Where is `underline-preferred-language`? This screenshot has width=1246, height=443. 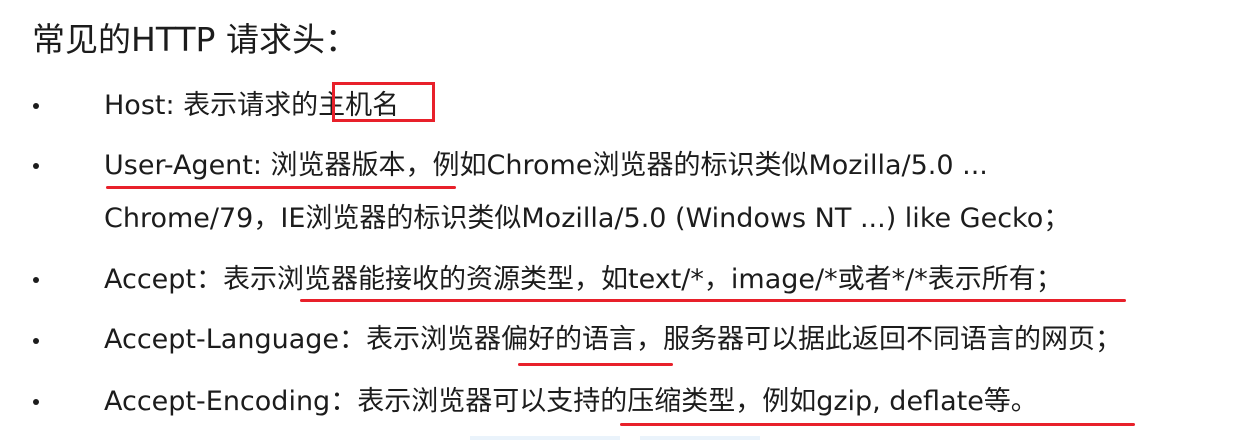
underline-preferred-language is located at coordinates (595, 364).